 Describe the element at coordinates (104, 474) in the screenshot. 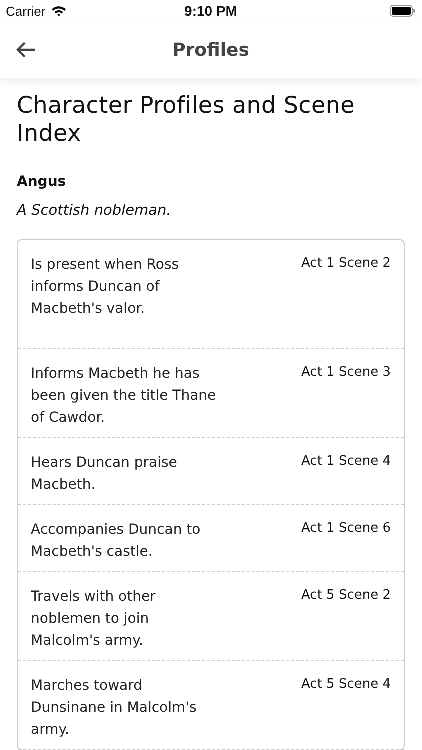

I see `scene-description: Hears Duncan praise Macbeth.` at that location.